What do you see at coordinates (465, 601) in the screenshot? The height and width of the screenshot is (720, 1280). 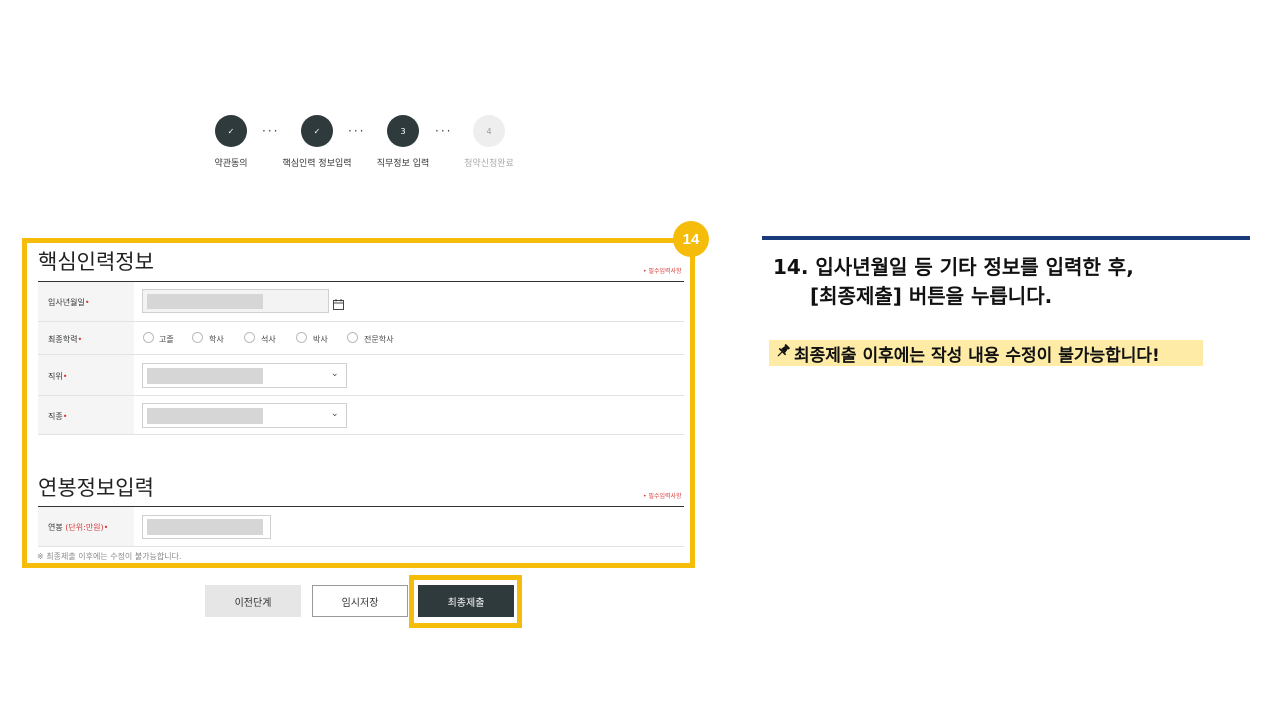 I see `submit-highlight-frame` at bounding box center [465, 601].